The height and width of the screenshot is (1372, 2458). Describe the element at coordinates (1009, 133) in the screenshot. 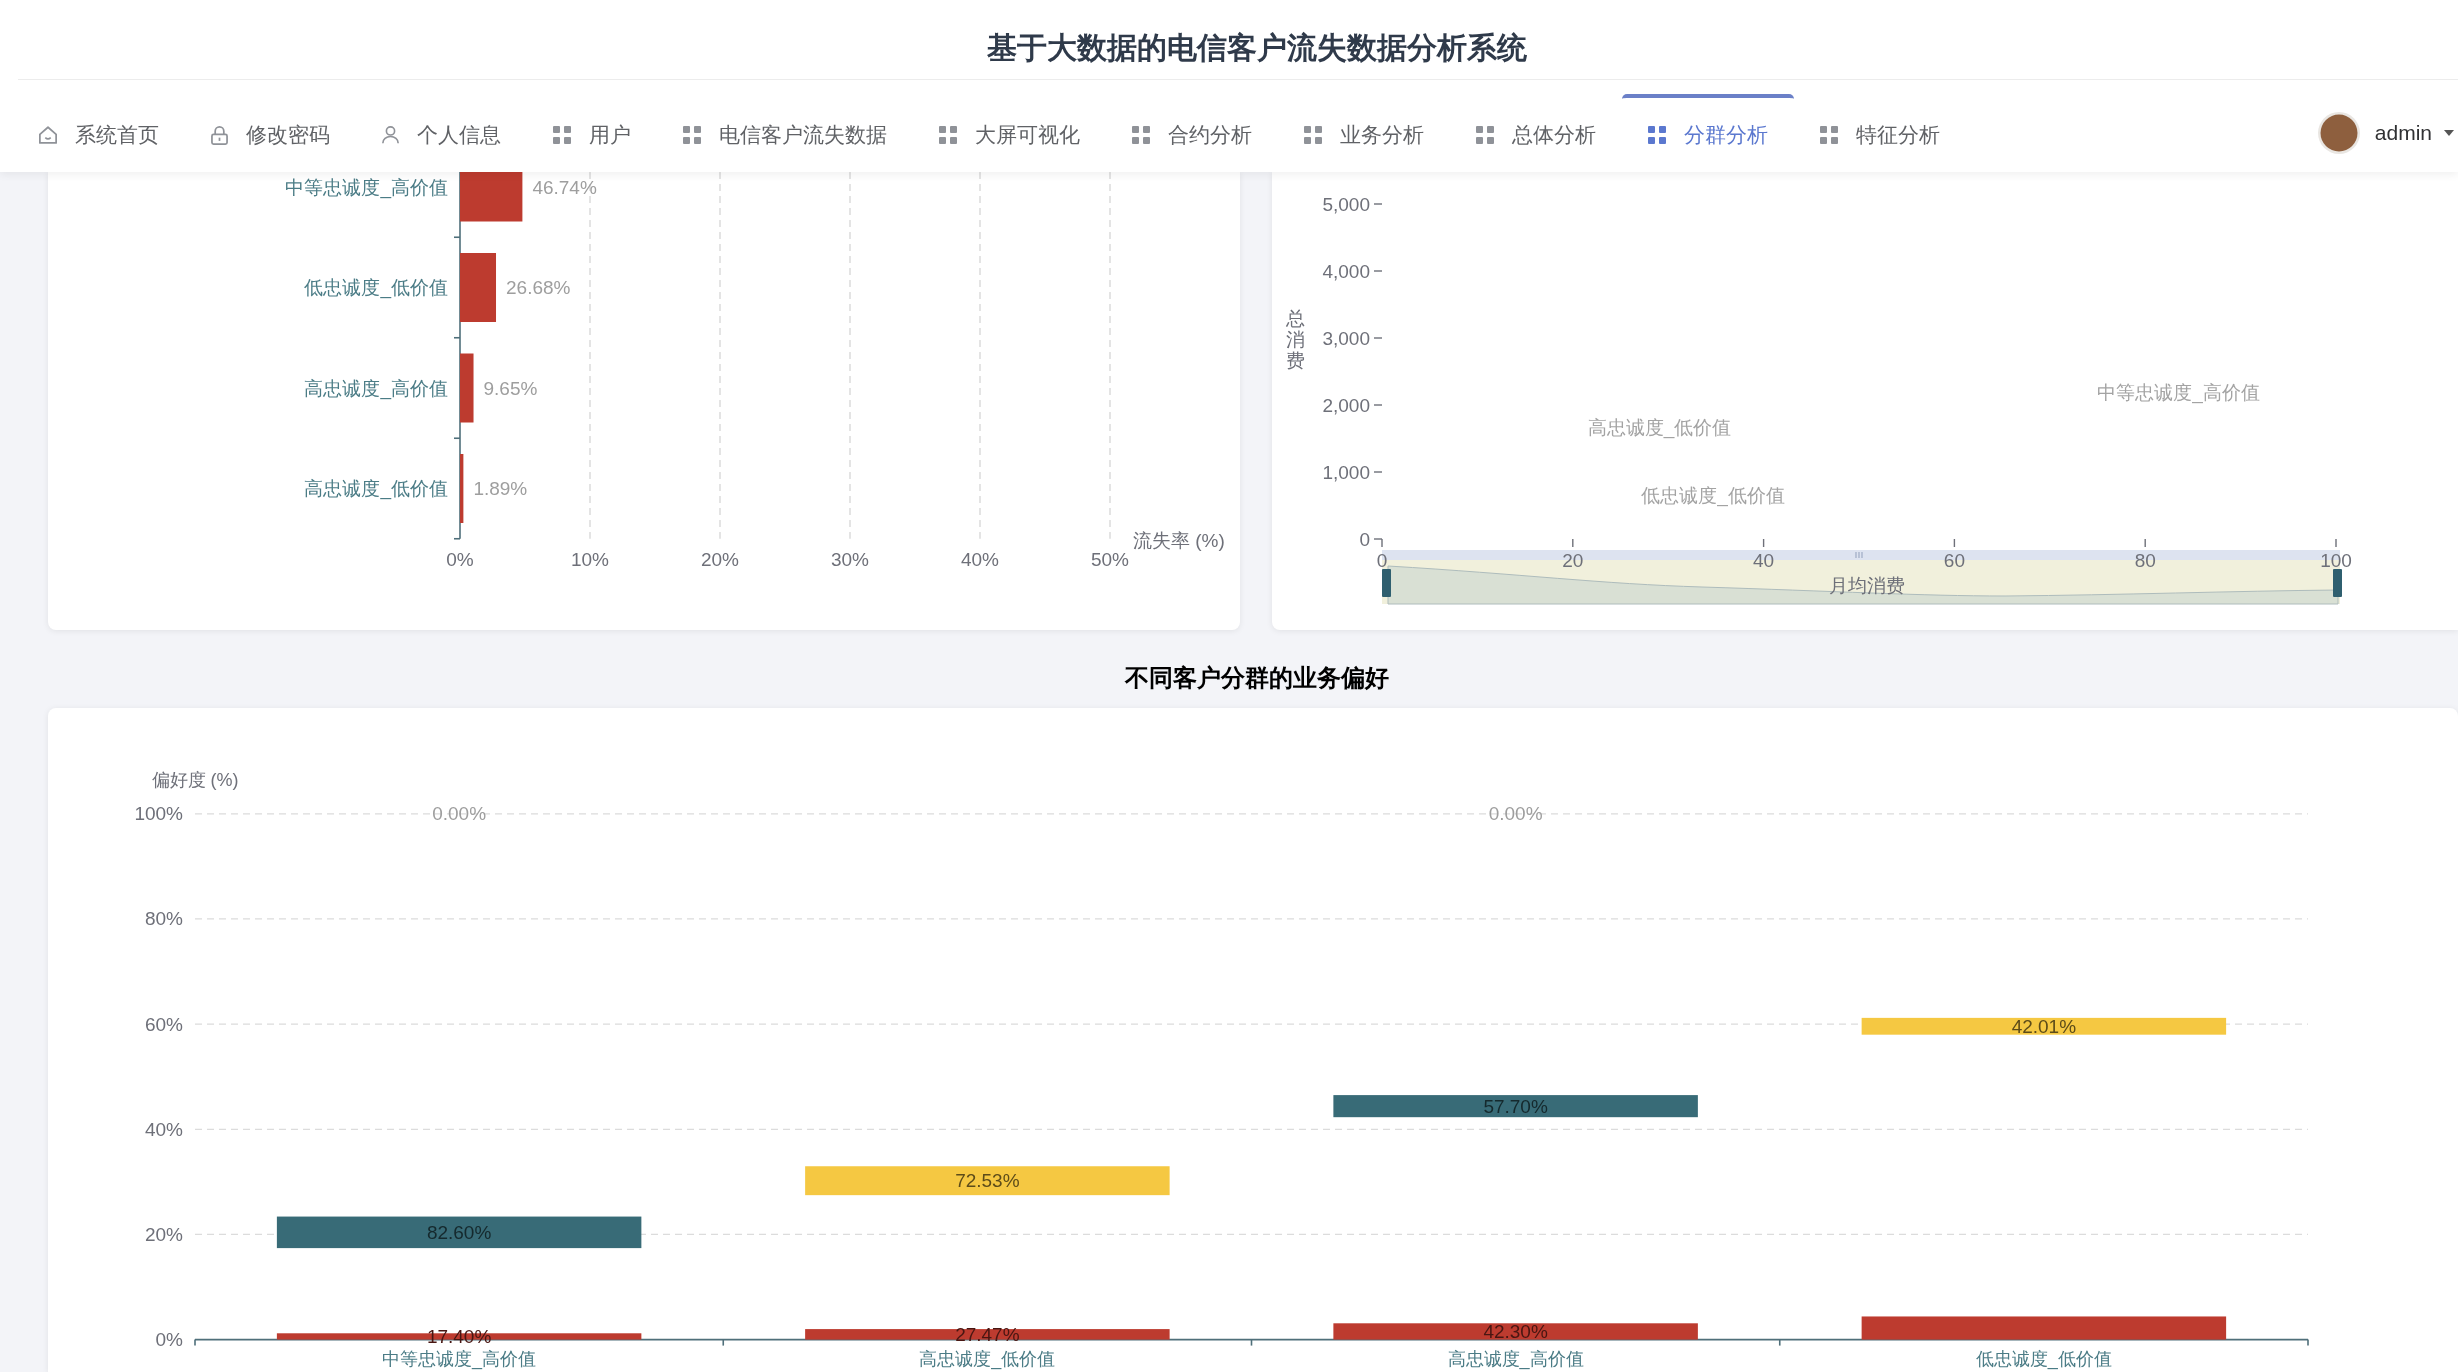

I see `nav-tab: 大屏可视化` at that location.